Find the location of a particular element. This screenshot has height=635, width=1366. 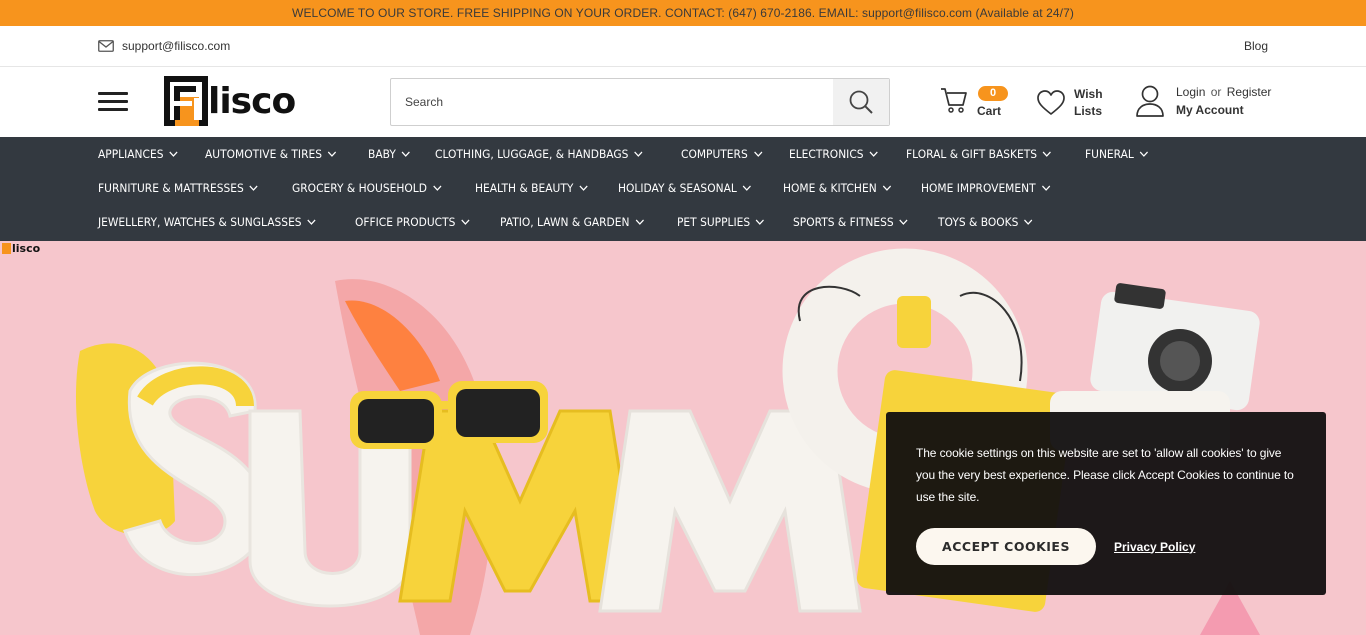

category-item: FUNERAL is located at coordinates (1117, 154).